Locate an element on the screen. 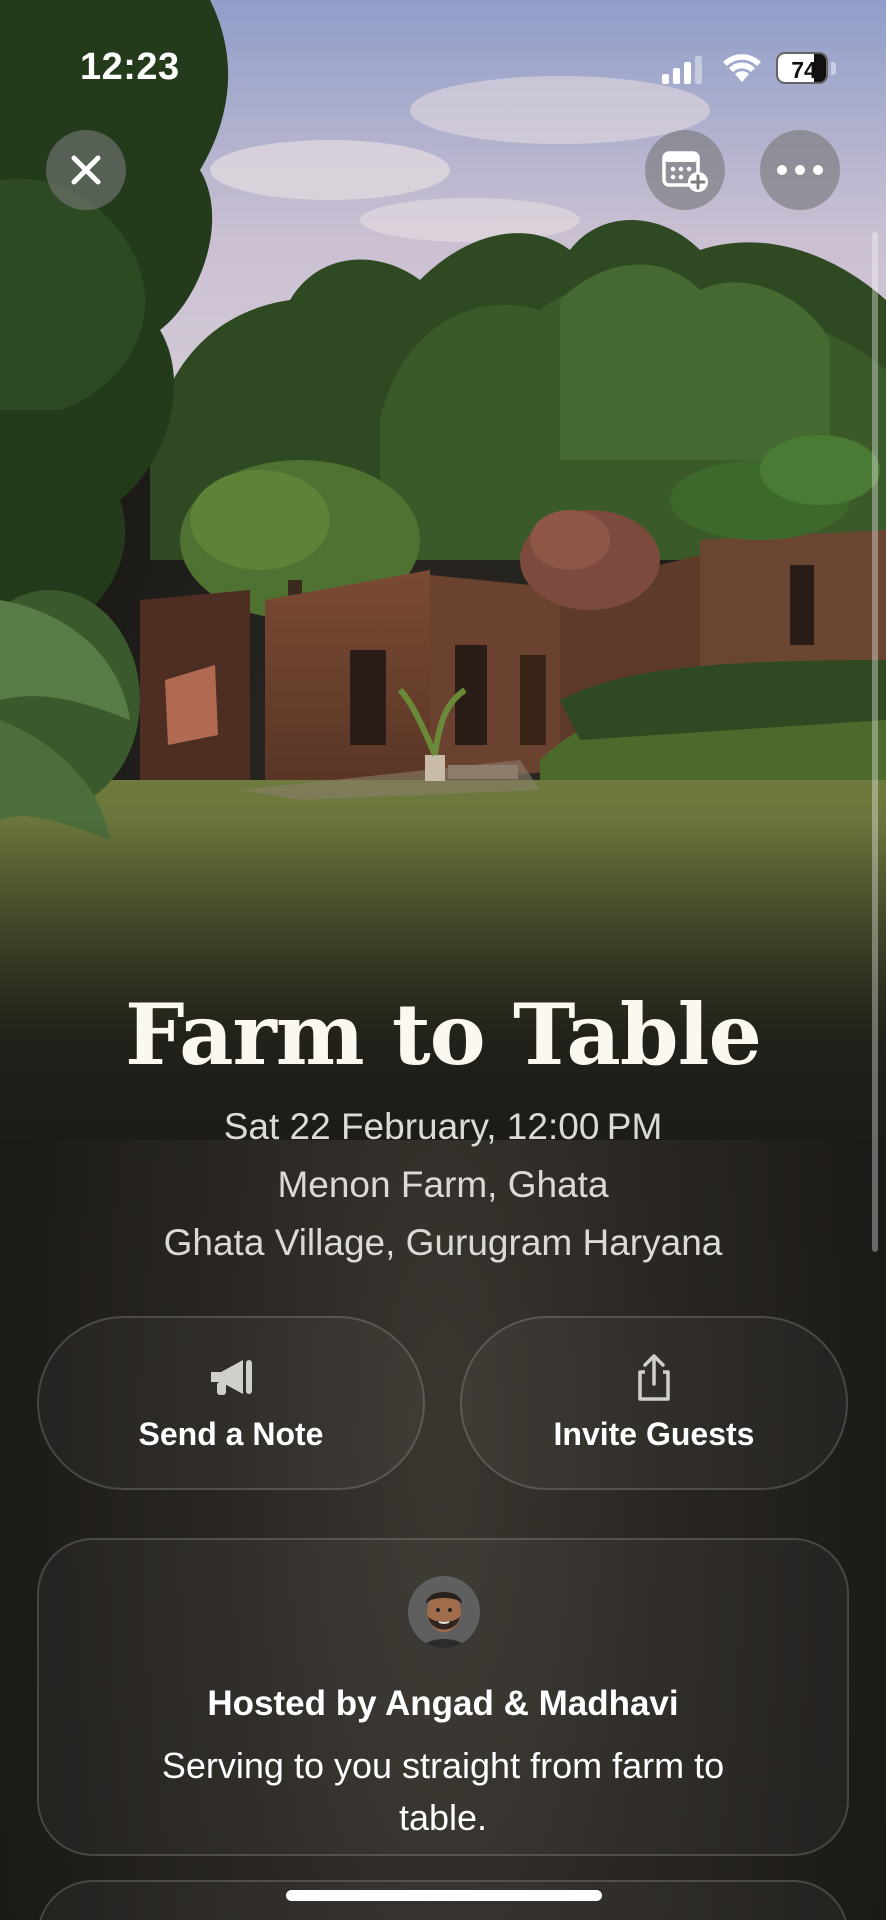  battery-level: 74 is located at coordinates (804, 70).